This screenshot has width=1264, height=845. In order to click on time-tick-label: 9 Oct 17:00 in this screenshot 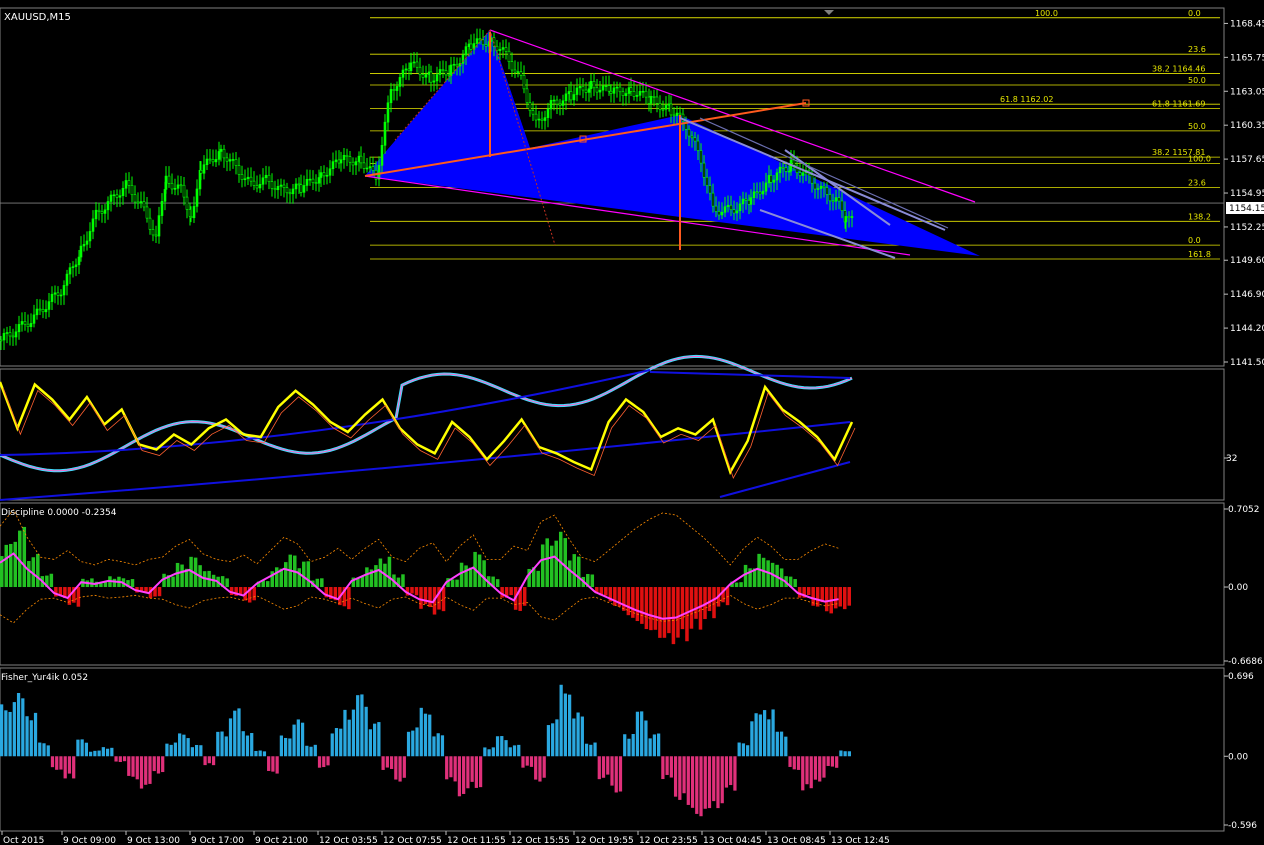, I will do `click(217, 840)`.